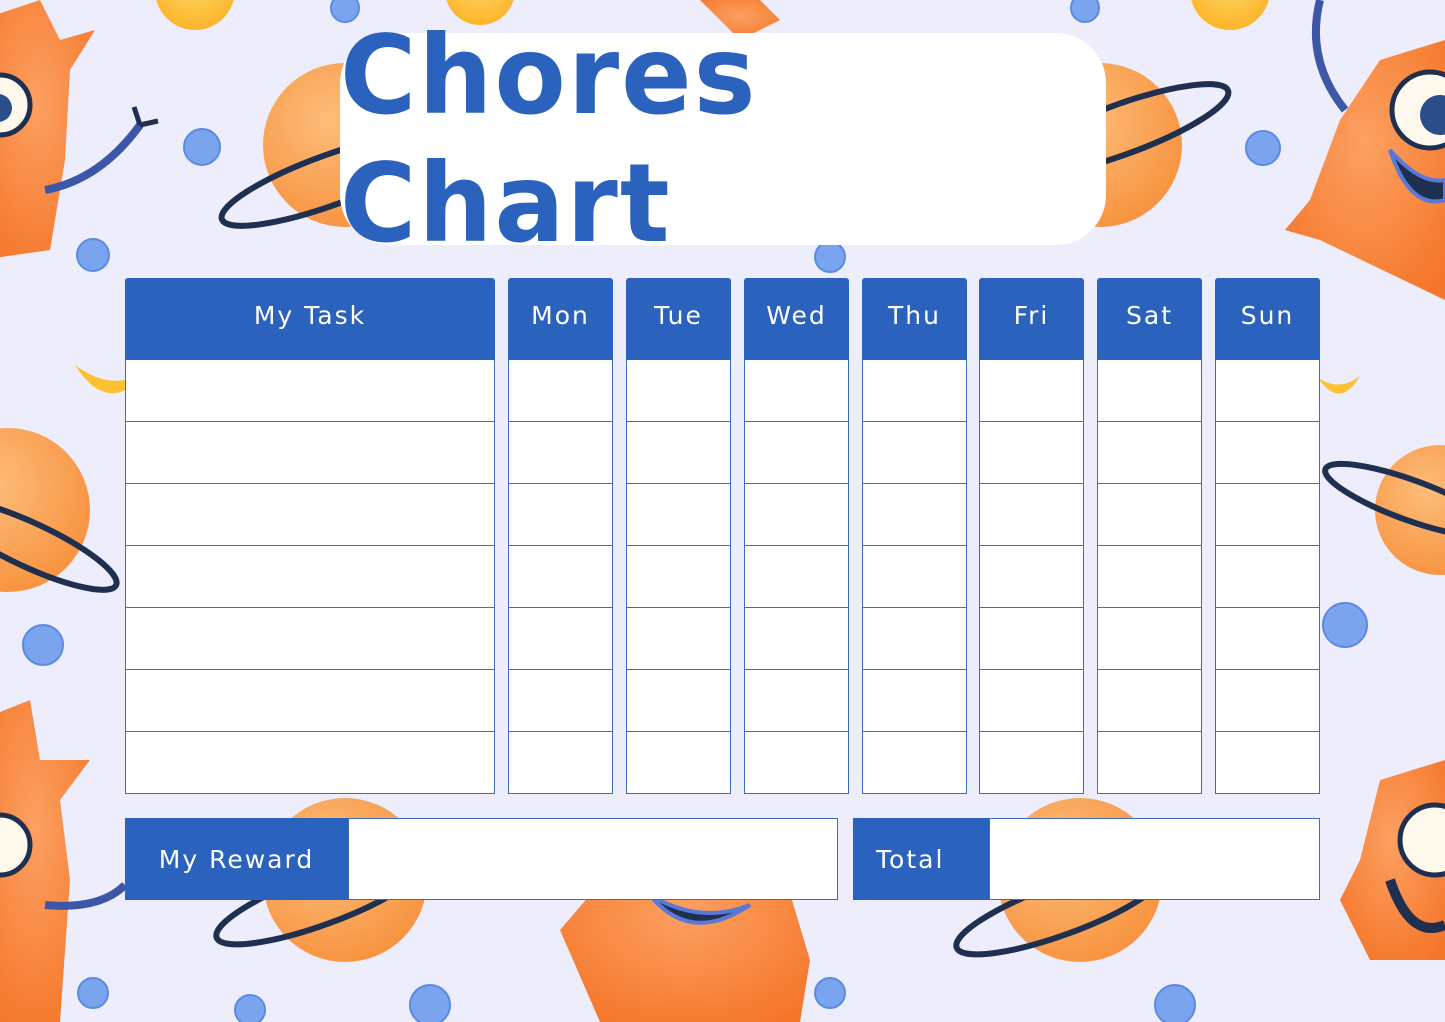  I want to click on day-column-tue: Tue, so click(678, 536).